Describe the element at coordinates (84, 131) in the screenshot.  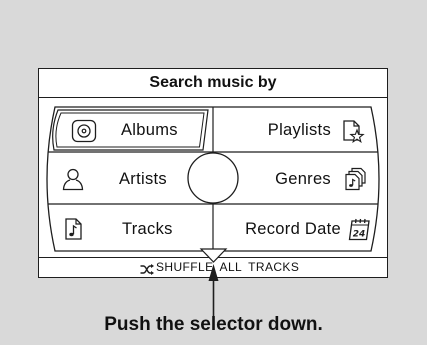
I see `disc-icon` at that location.